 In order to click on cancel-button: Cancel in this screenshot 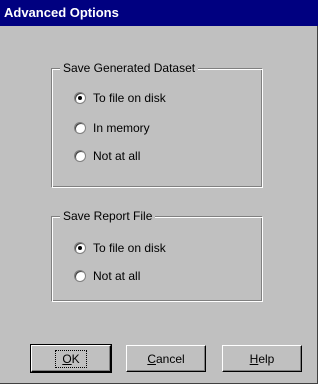, I will do `click(166, 358)`.